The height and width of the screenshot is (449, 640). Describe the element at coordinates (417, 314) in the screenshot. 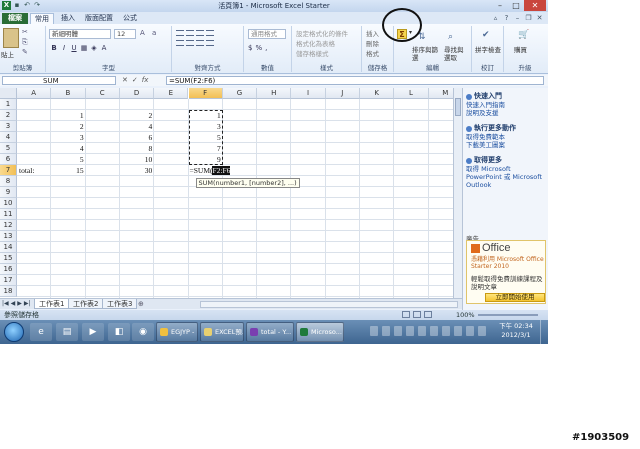

I see `page-layout-view-icon` at that location.